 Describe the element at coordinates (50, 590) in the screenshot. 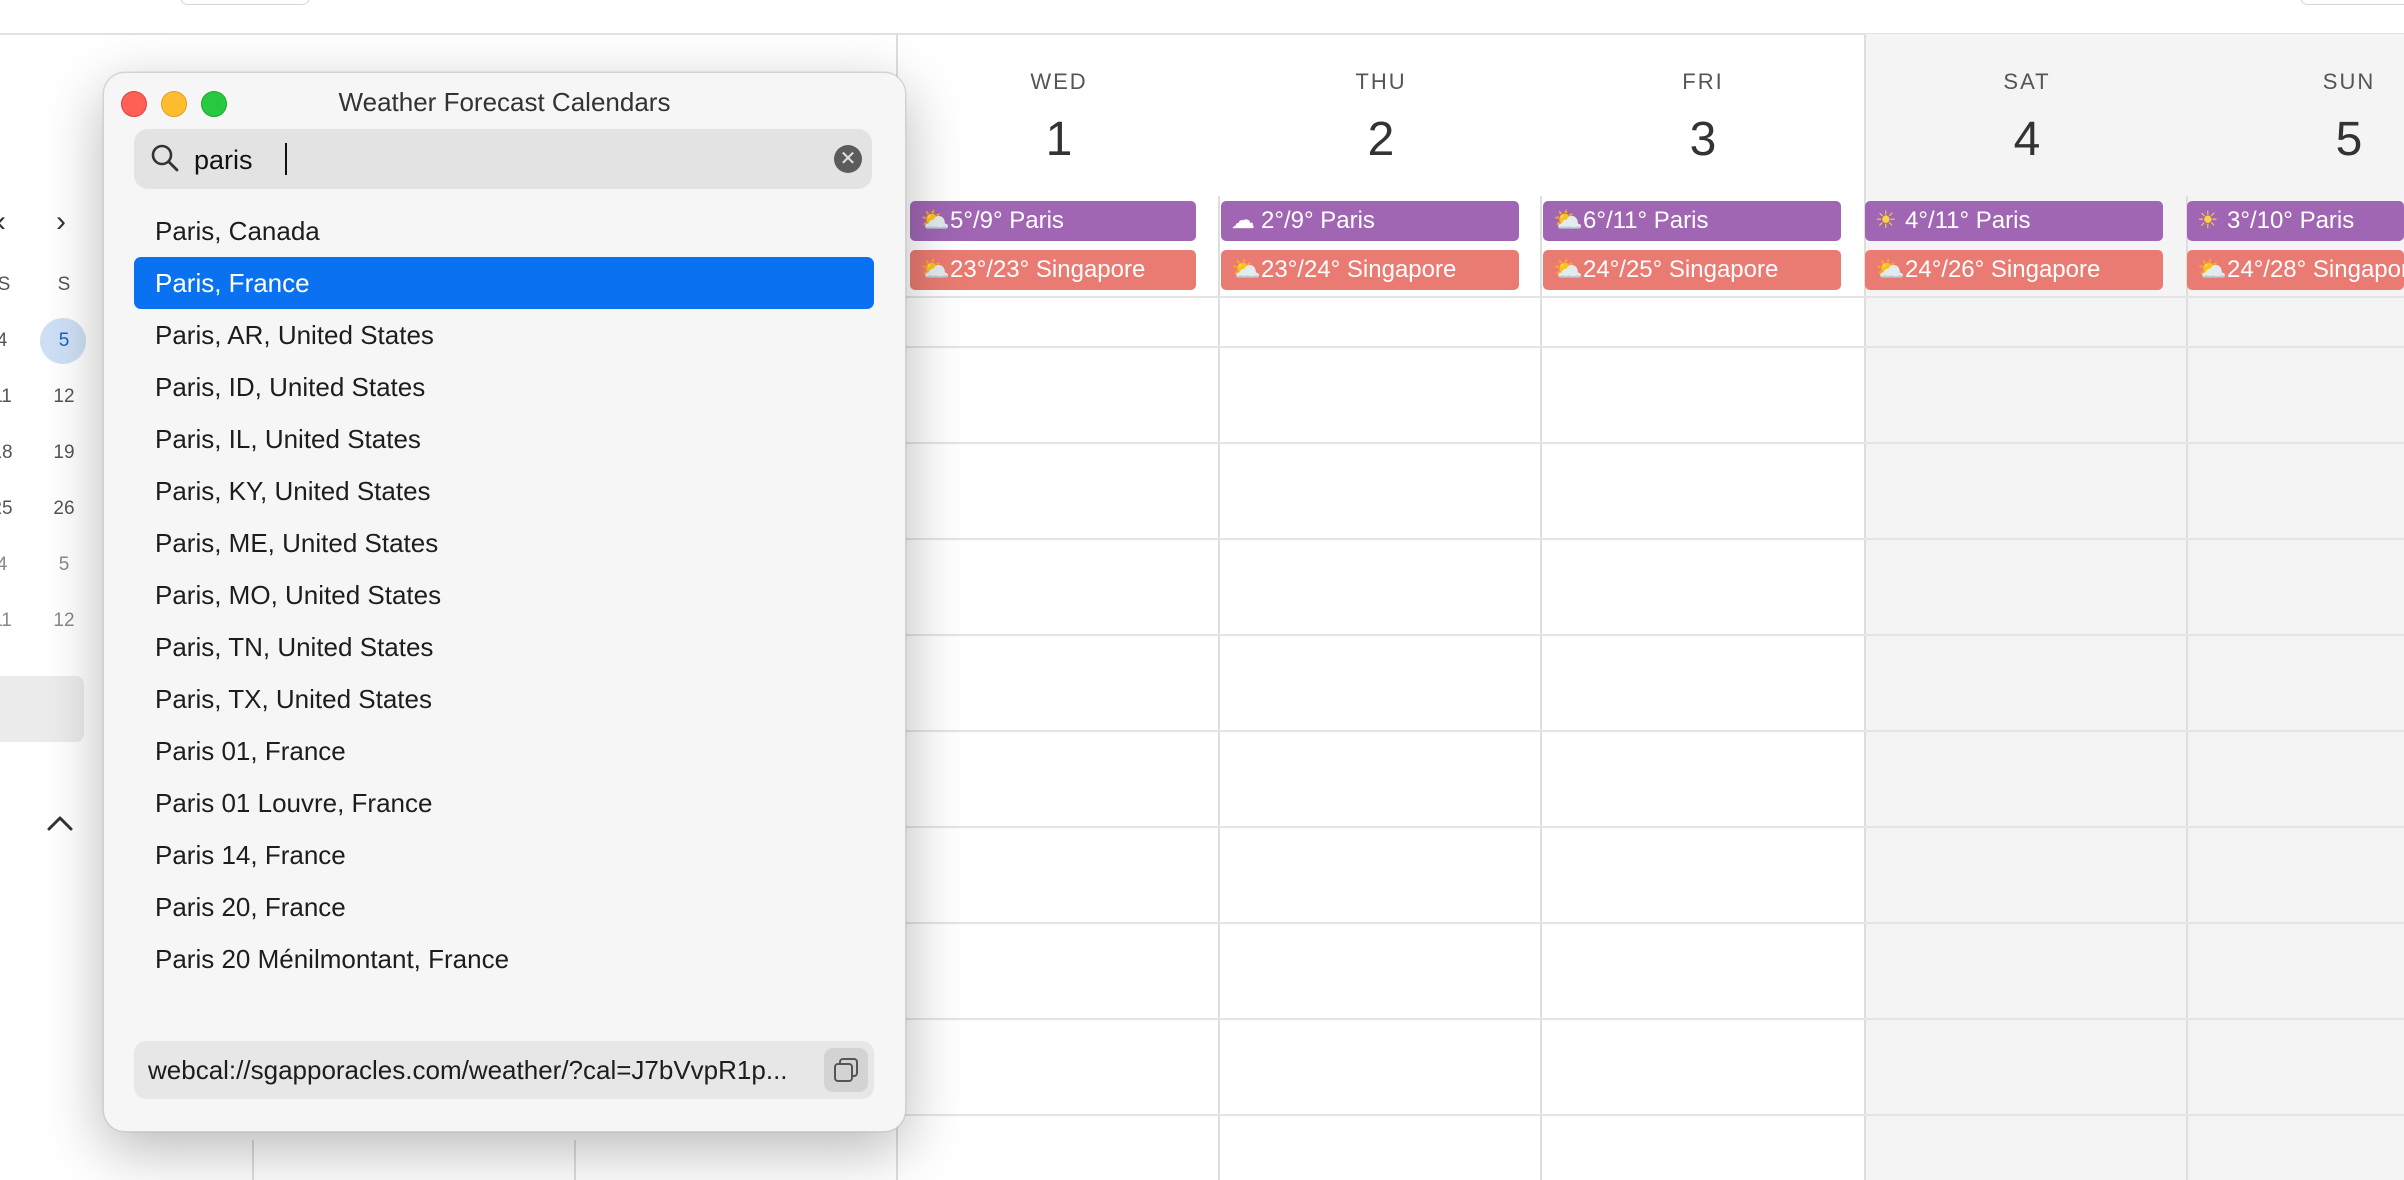

I see `mini-calendar: ‹ › S S 4 11 18 25 4 11 5 12 19 26 5 12` at that location.